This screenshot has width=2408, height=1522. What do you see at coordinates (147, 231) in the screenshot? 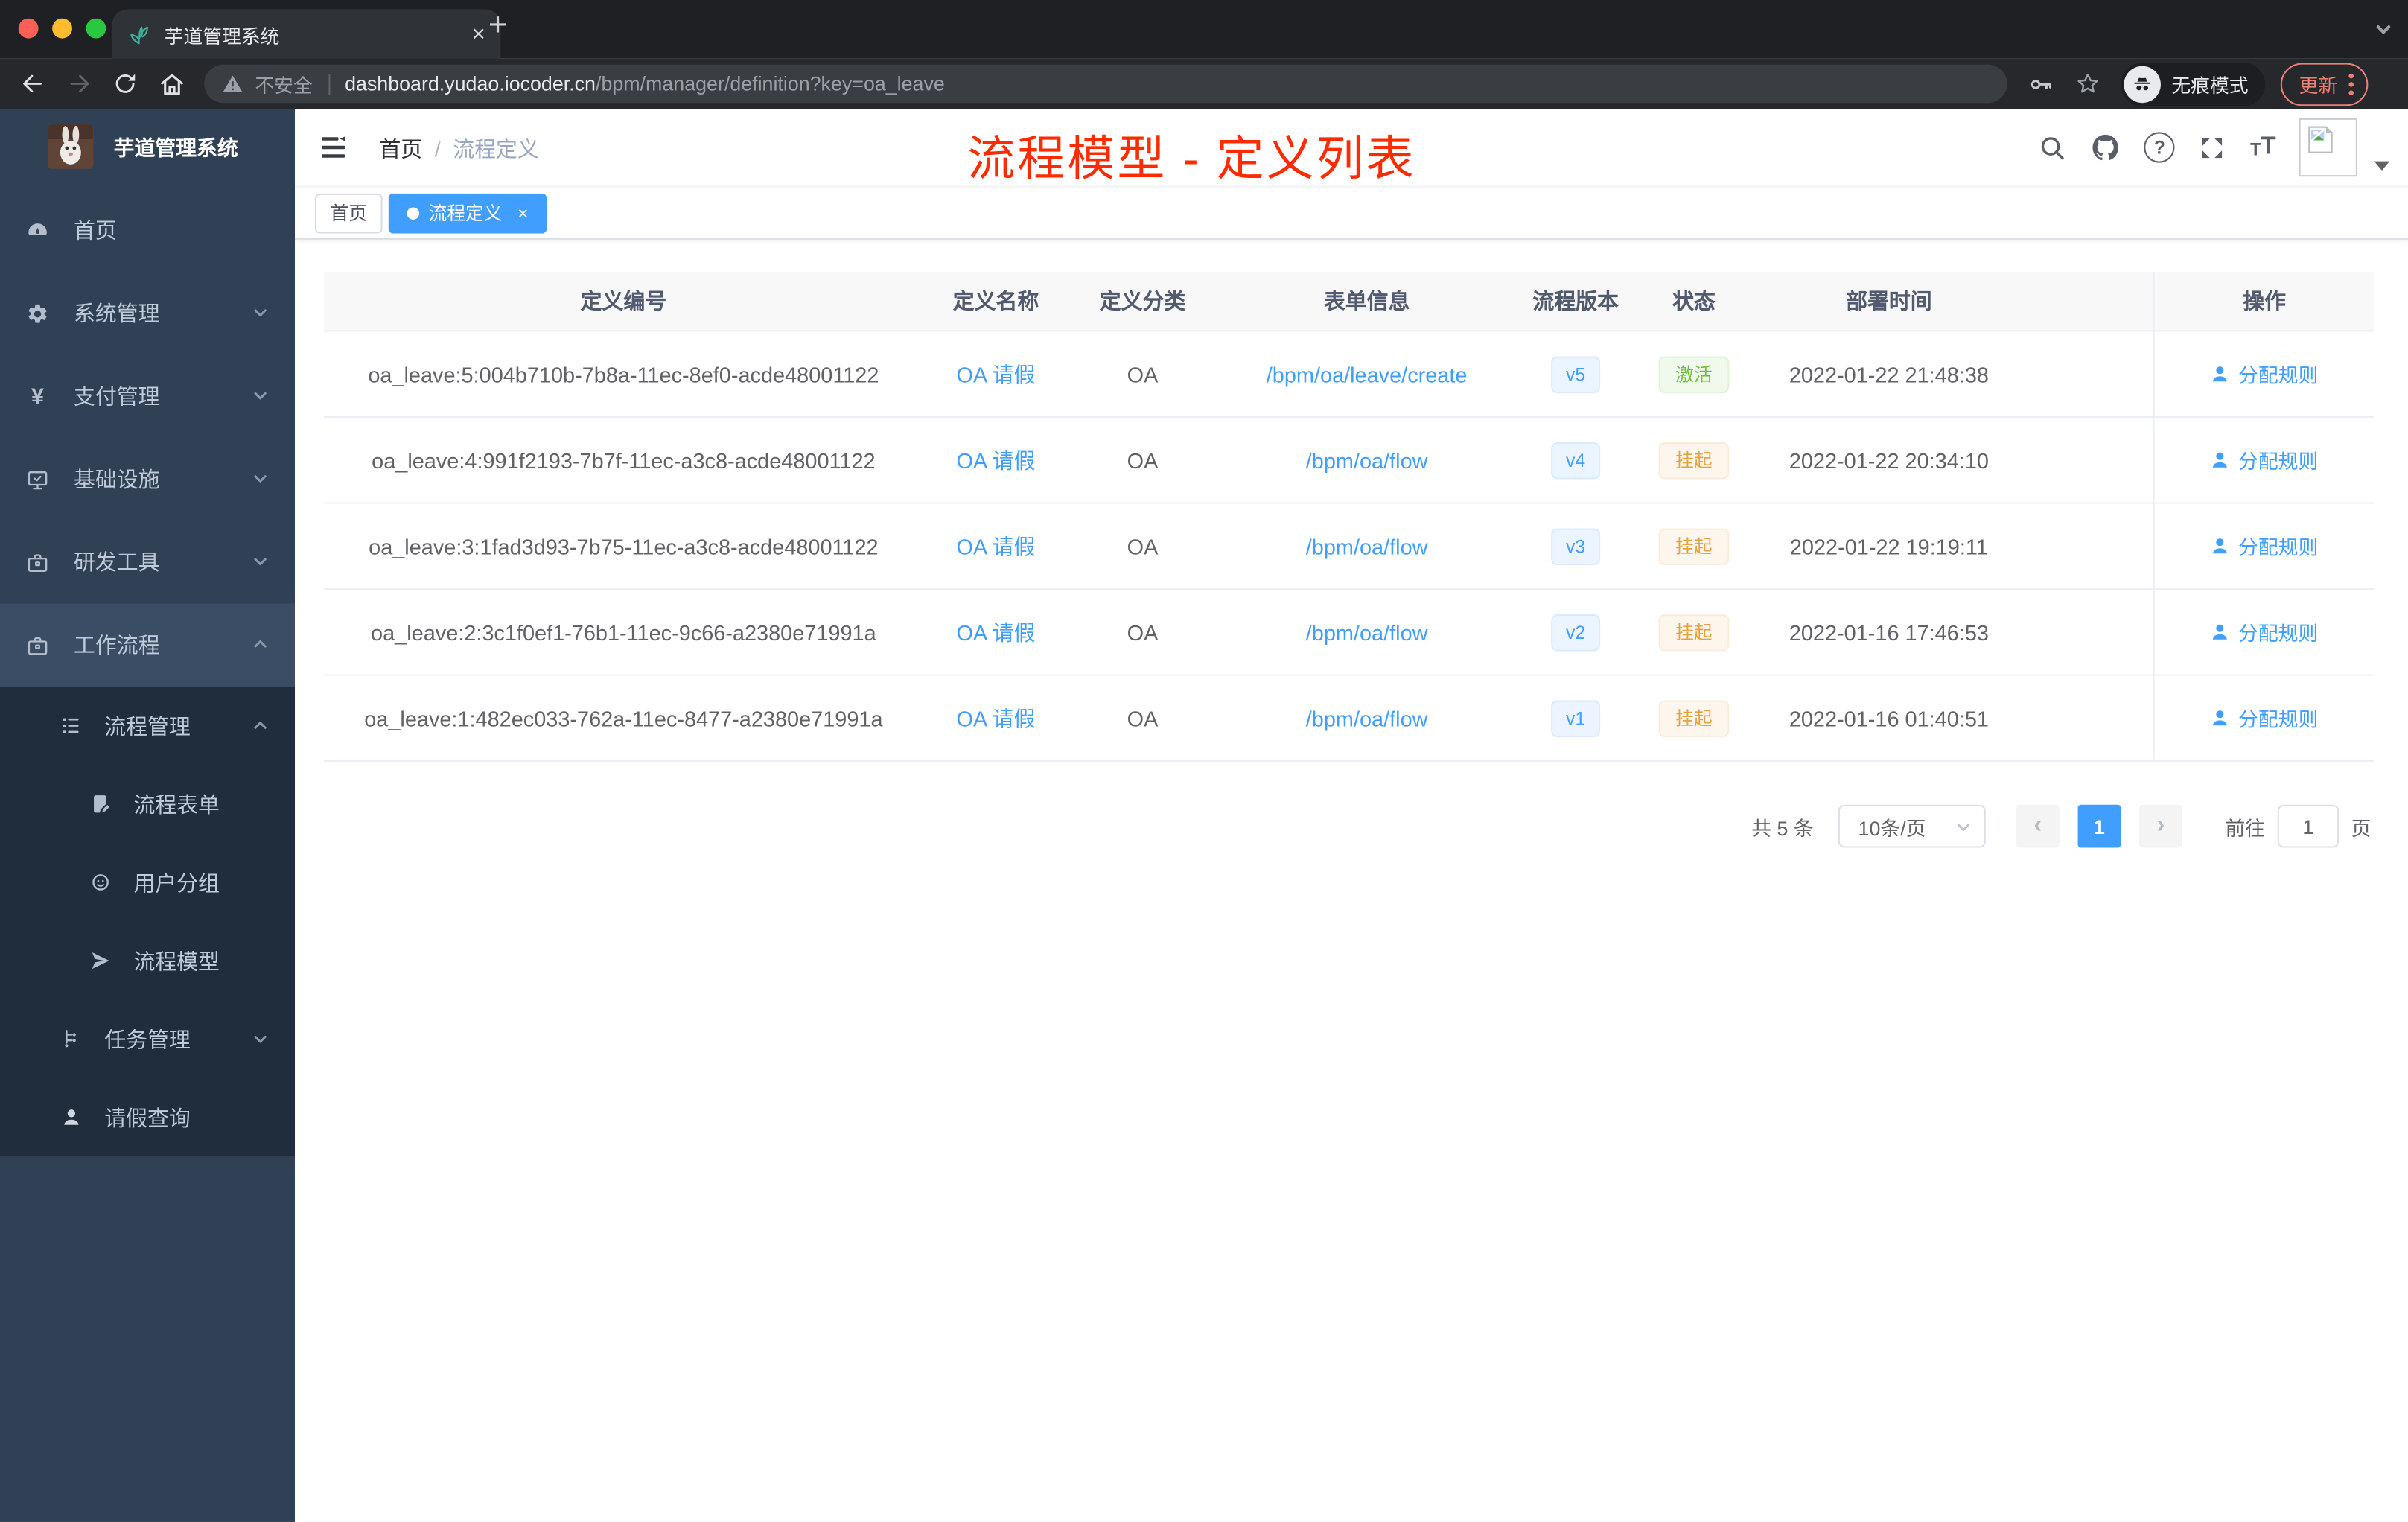
I see `sidebar-item-home: 首页` at bounding box center [147, 231].